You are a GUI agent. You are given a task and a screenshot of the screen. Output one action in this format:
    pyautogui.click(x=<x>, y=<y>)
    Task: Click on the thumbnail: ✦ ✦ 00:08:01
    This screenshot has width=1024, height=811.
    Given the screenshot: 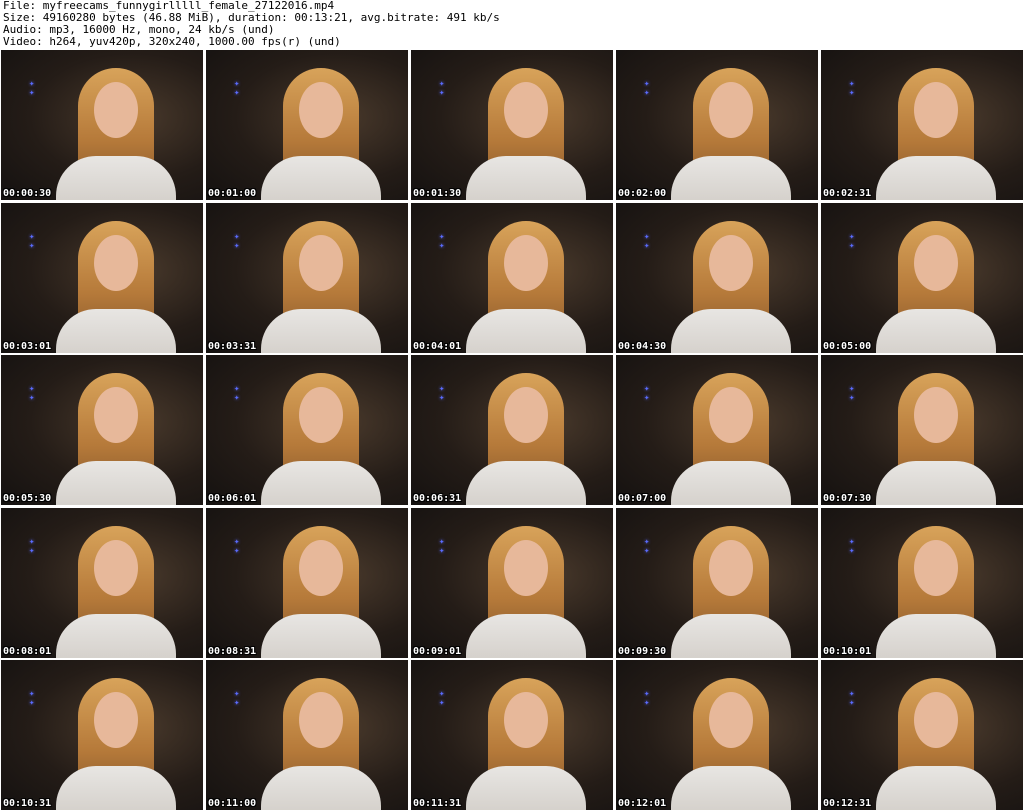 What is the action you would take?
    pyautogui.click(x=102, y=582)
    